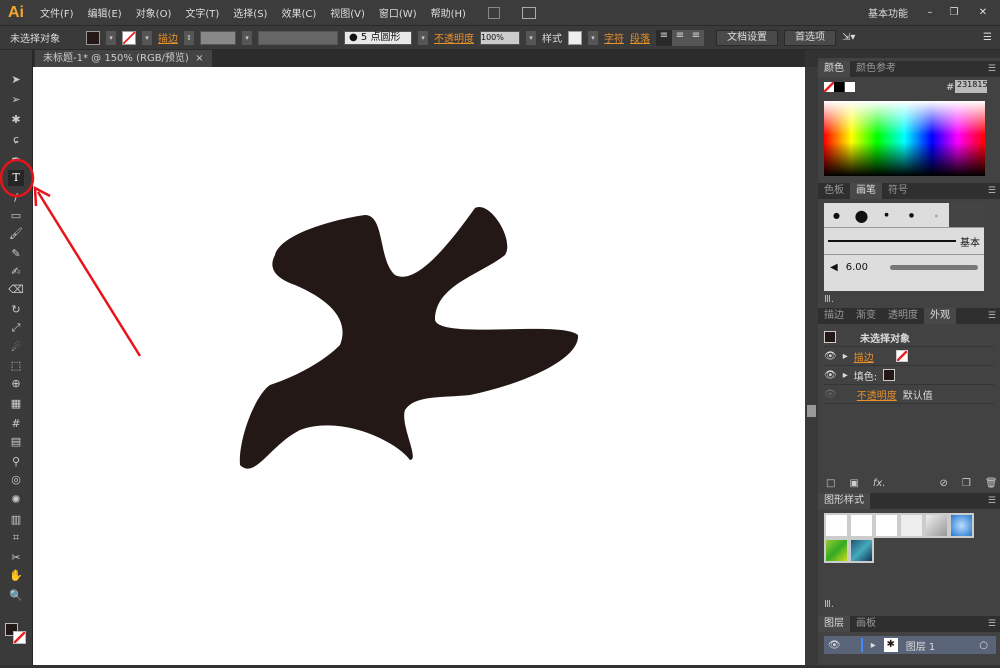  What do you see at coordinates (829, 604) in the screenshot?
I see `styles-library-icon: Ⅲ.` at bounding box center [829, 604].